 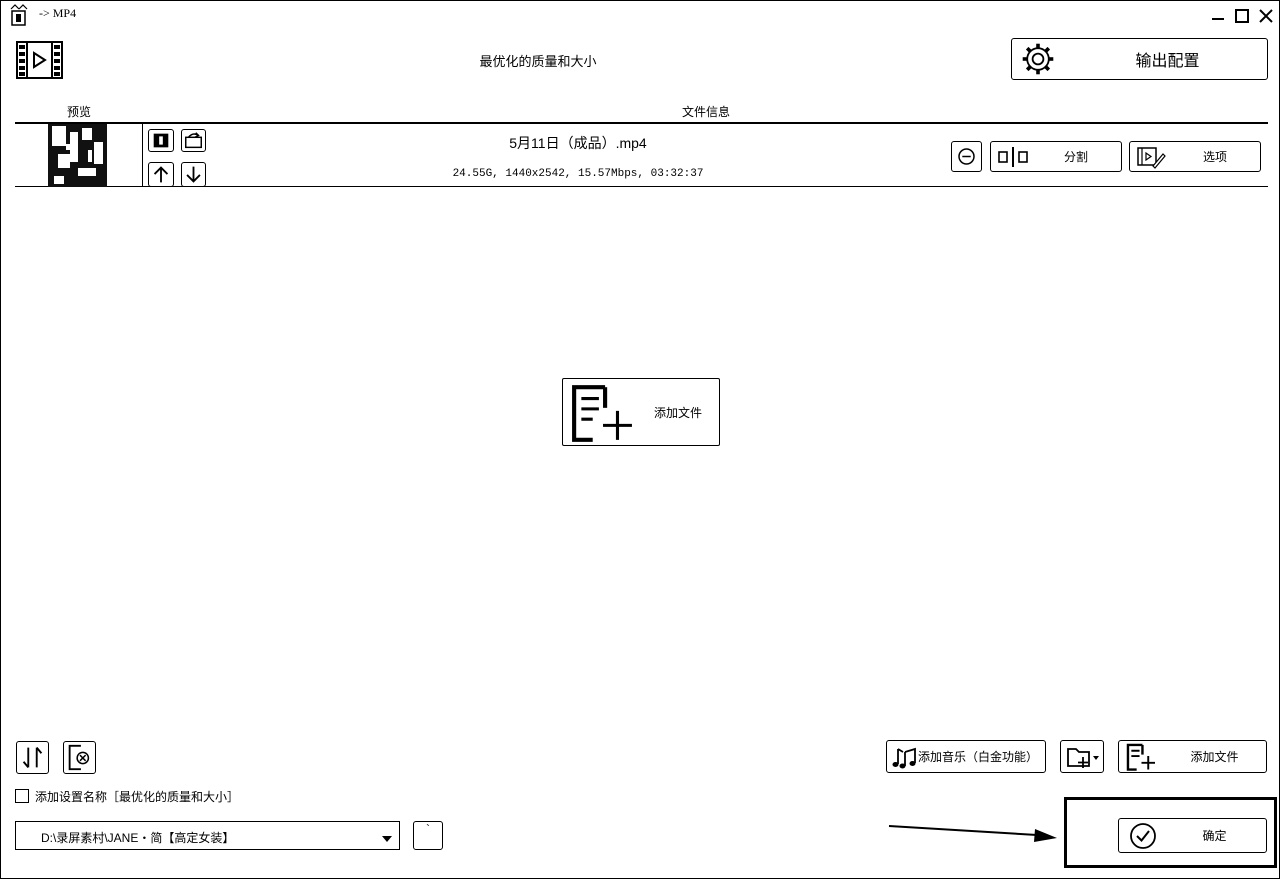 What do you see at coordinates (904, 757) in the screenshot?
I see `music-note-icon` at bounding box center [904, 757].